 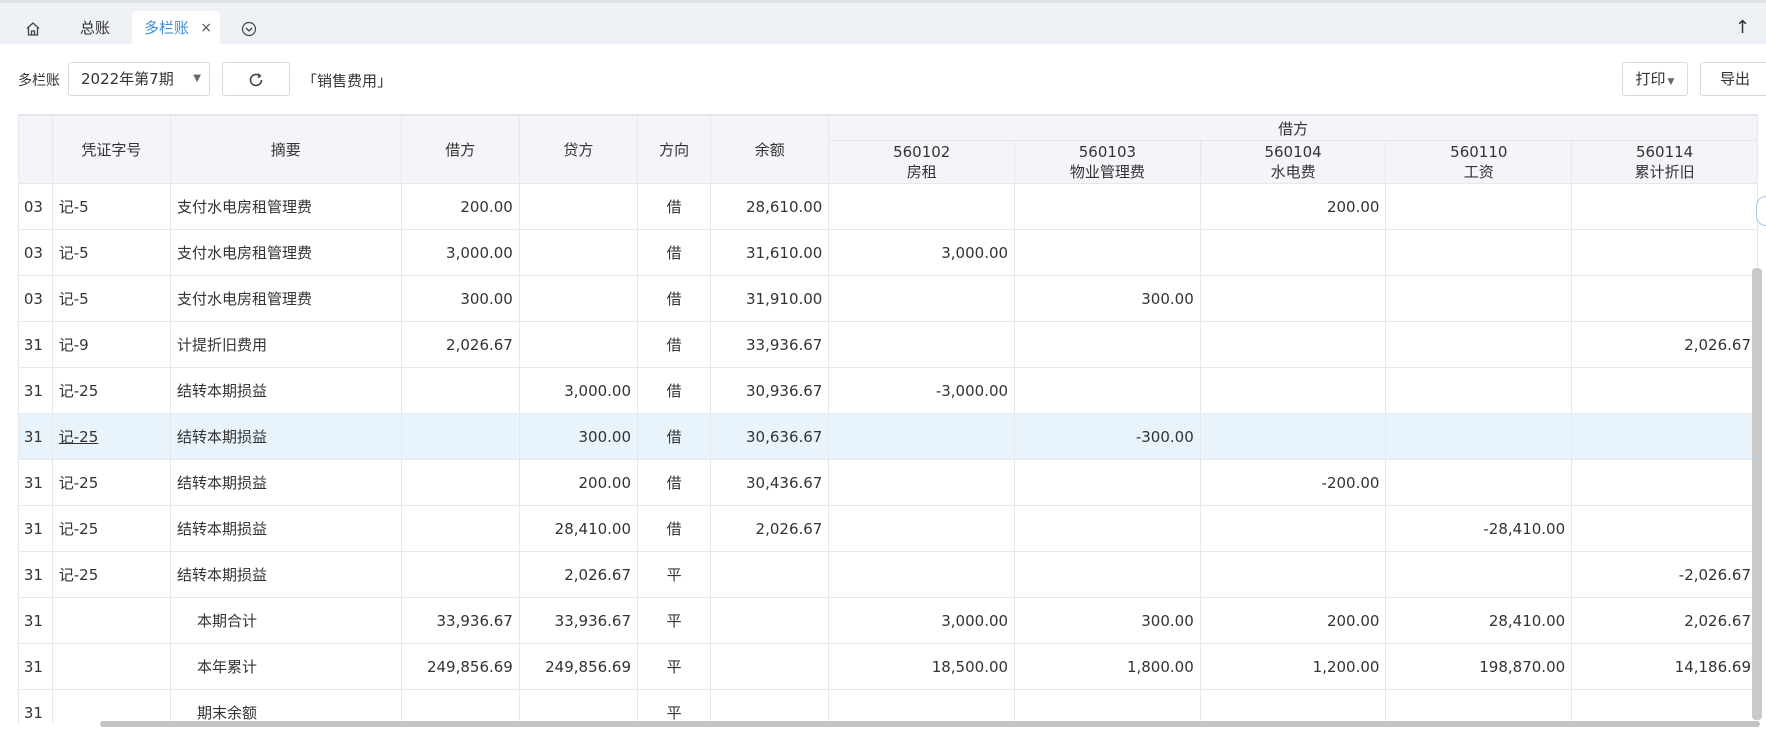 I want to click on print-button: 打印 ▼, so click(x=1655, y=79).